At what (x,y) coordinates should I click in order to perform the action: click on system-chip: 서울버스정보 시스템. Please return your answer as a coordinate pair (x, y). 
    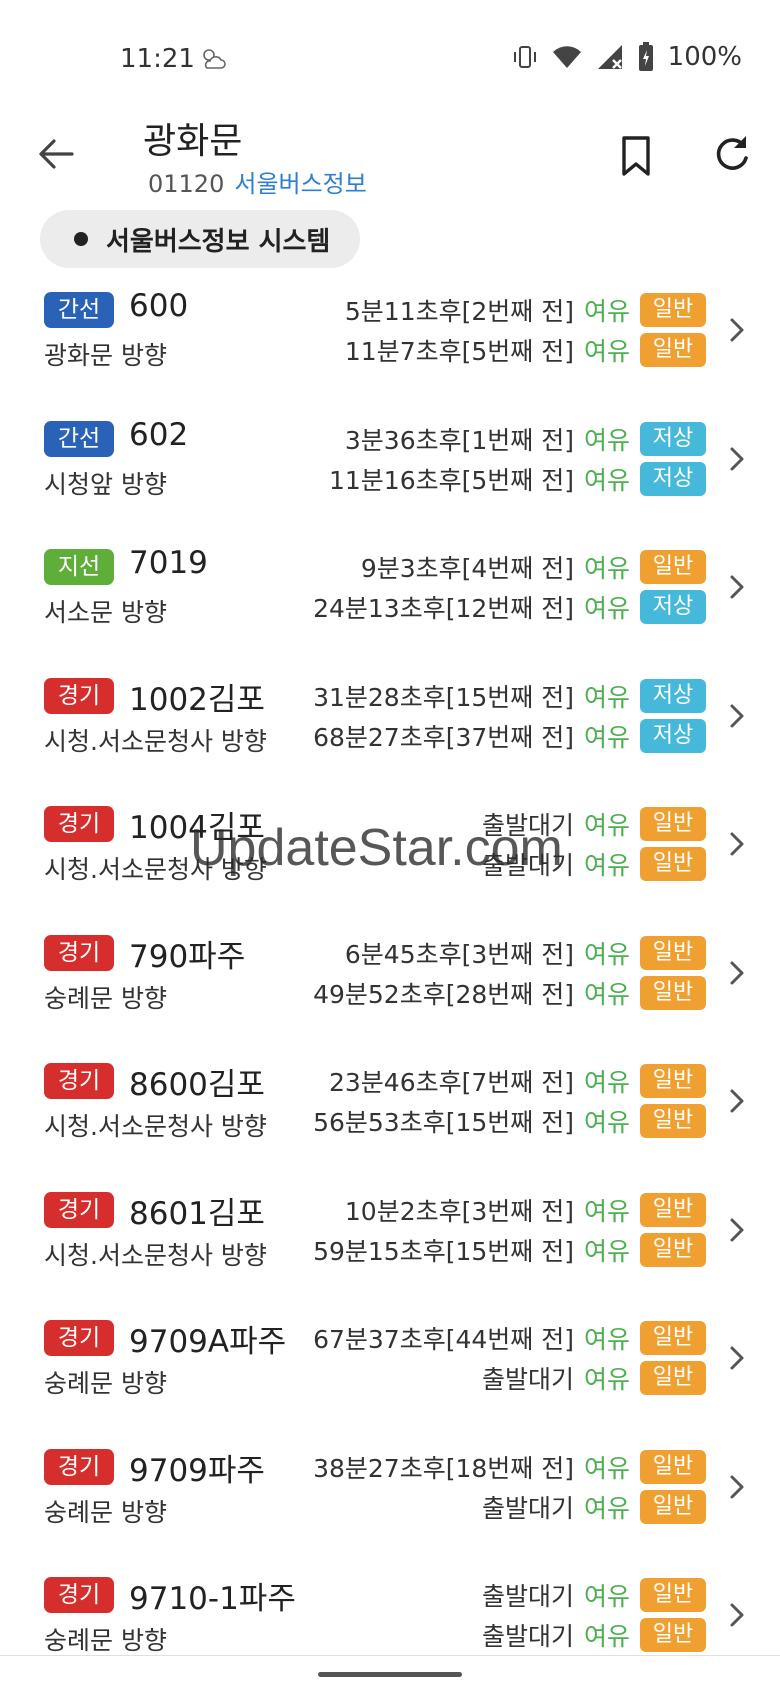
    Looking at the image, I should click on (200, 239).